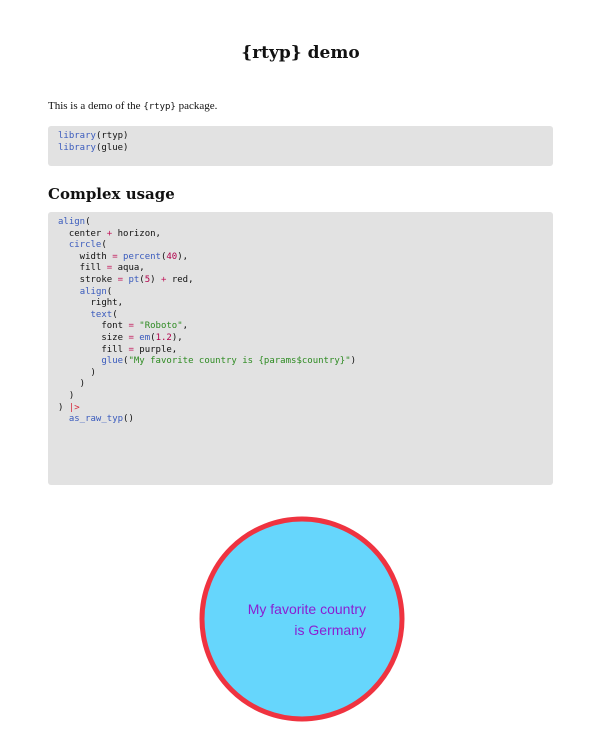 Image resolution: width=601 pixels, height=744 pixels. What do you see at coordinates (91, 303) in the screenshot?
I see `code-token: right,` at bounding box center [91, 303].